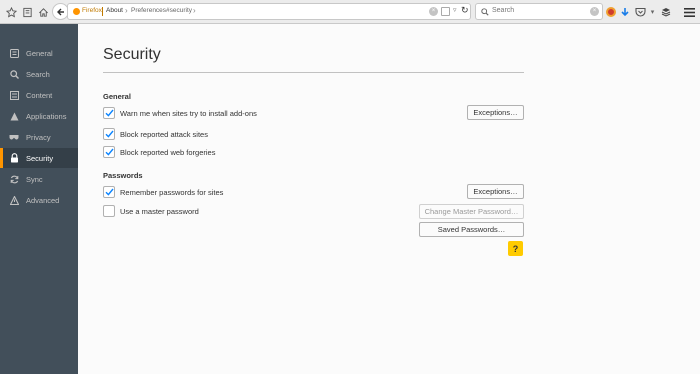 Image resolution: width=700 pixels, height=374 pixels. I want to click on sidebar-item-label: Security, so click(40, 158).